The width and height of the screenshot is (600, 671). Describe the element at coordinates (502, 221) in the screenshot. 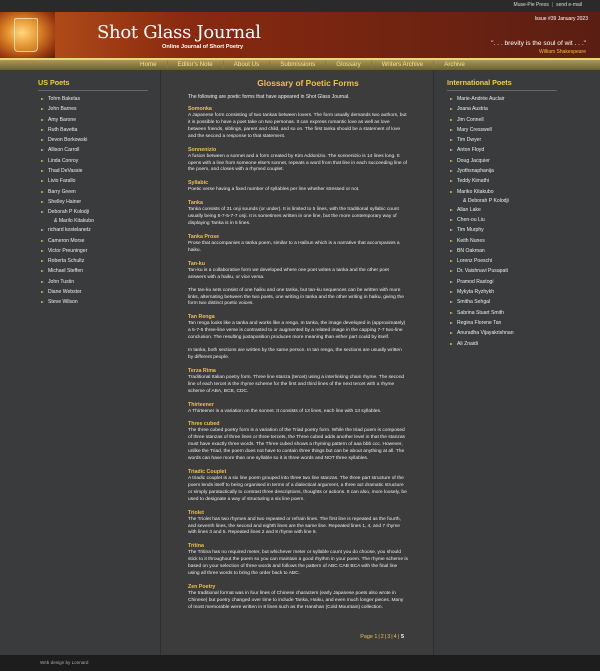

I see `intl-poet-link: Chen-ou Liu` at that location.